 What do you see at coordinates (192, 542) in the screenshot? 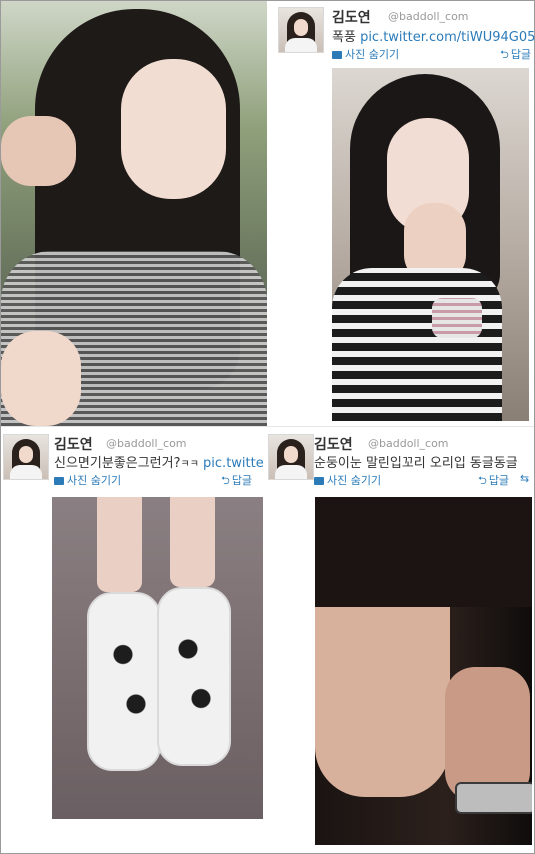
I see `right-leg` at bounding box center [192, 542].